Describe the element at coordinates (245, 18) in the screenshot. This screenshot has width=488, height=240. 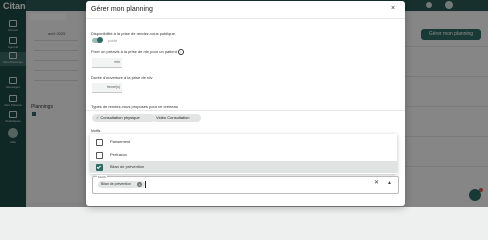
I see `divider` at that location.